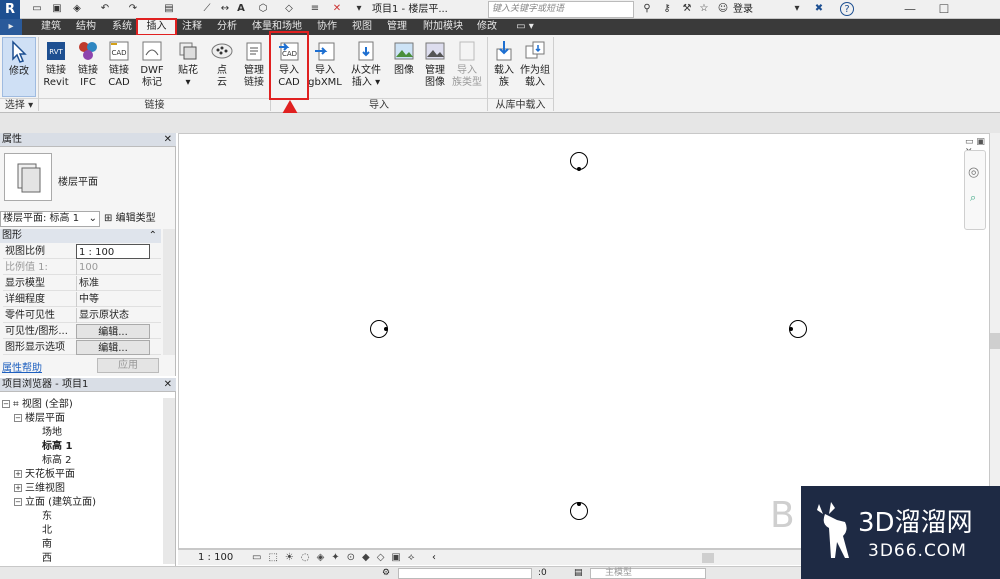 The width and height of the screenshot is (1000, 579). Describe the element at coordinates (56, 67) in the screenshot. I see `link-revit-button: RVT 链接 Revit` at that location.